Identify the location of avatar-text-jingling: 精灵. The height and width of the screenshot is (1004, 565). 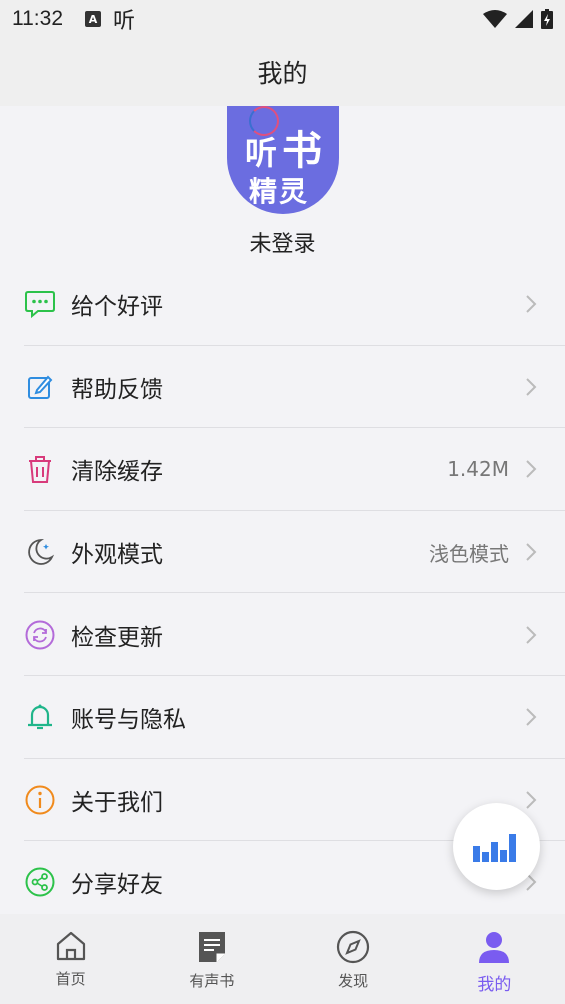
(279, 191).